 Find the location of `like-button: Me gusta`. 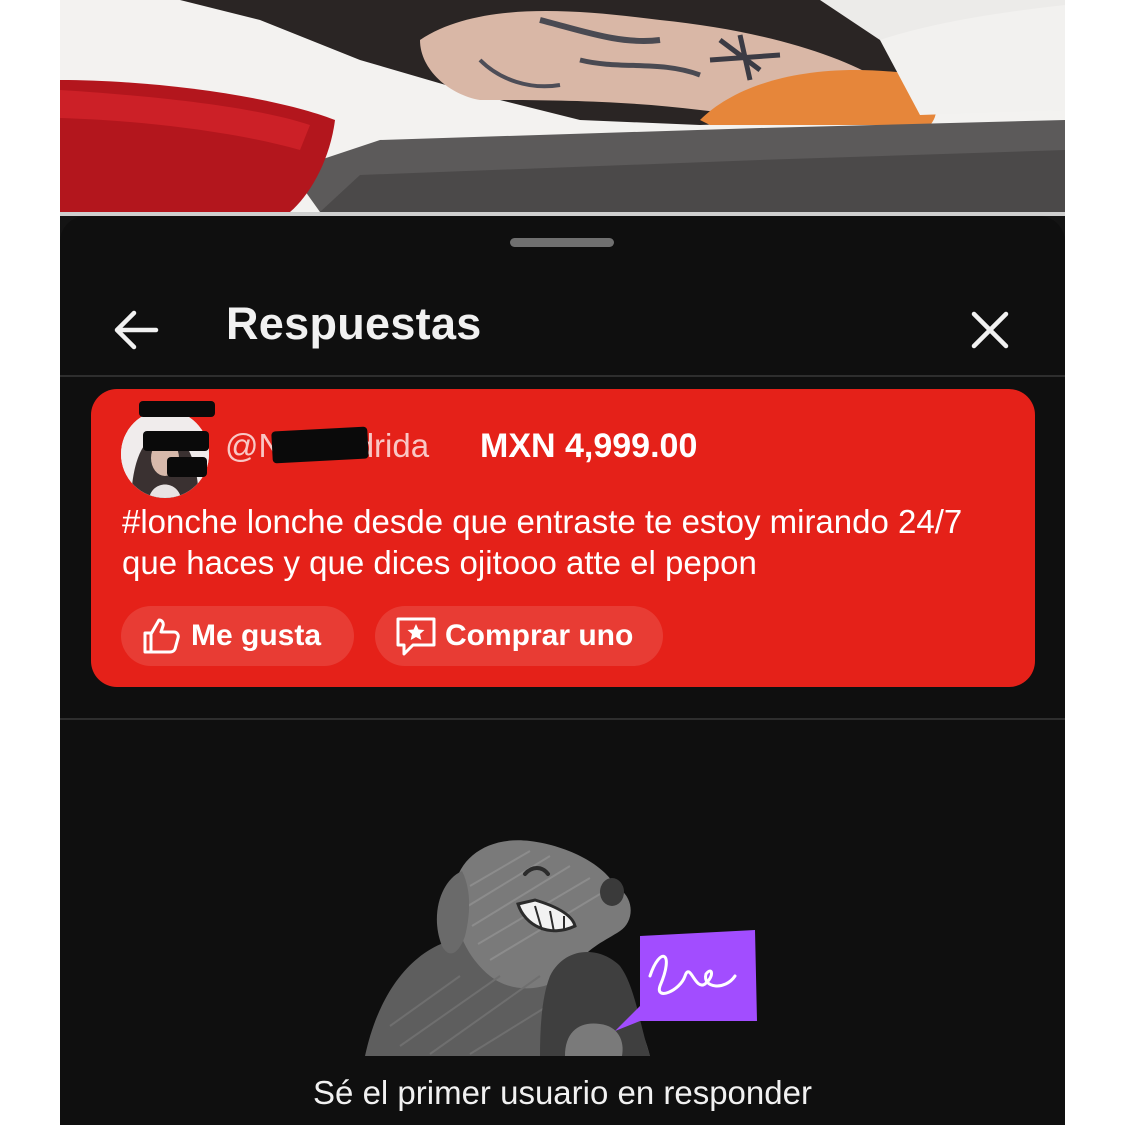

like-button: Me gusta is located at coordinates (237, 636).